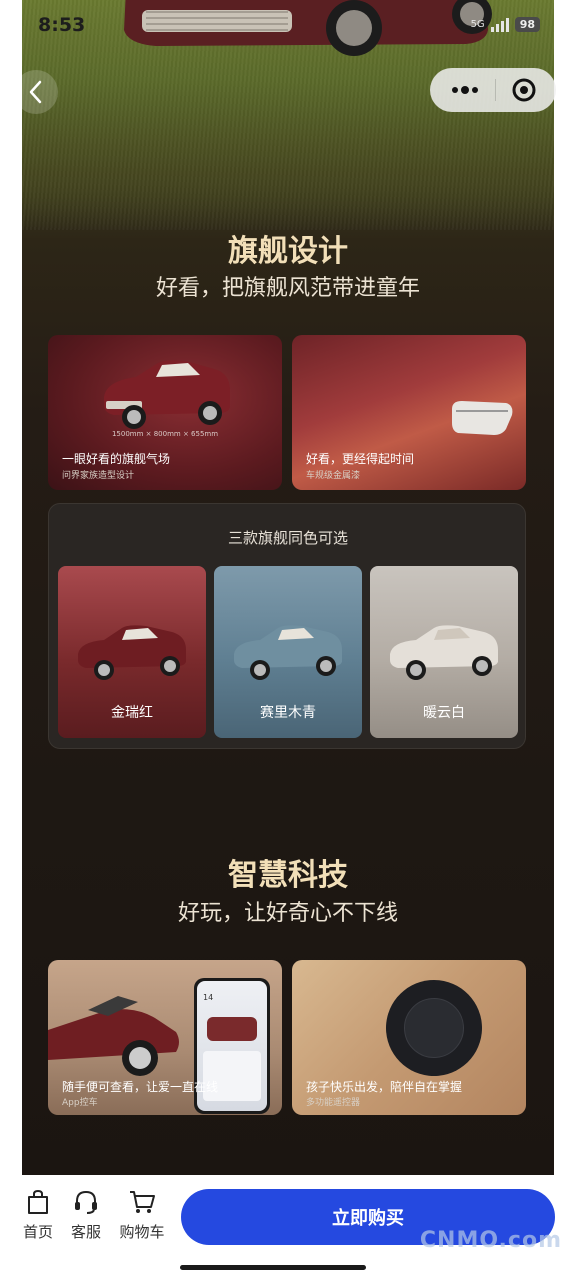 The image size is (576, 1280). What do you see at coordinates (288, 251) in the screenshot?
I see `design-section-title: 旗舰设计` at bounding box center [288, 251].